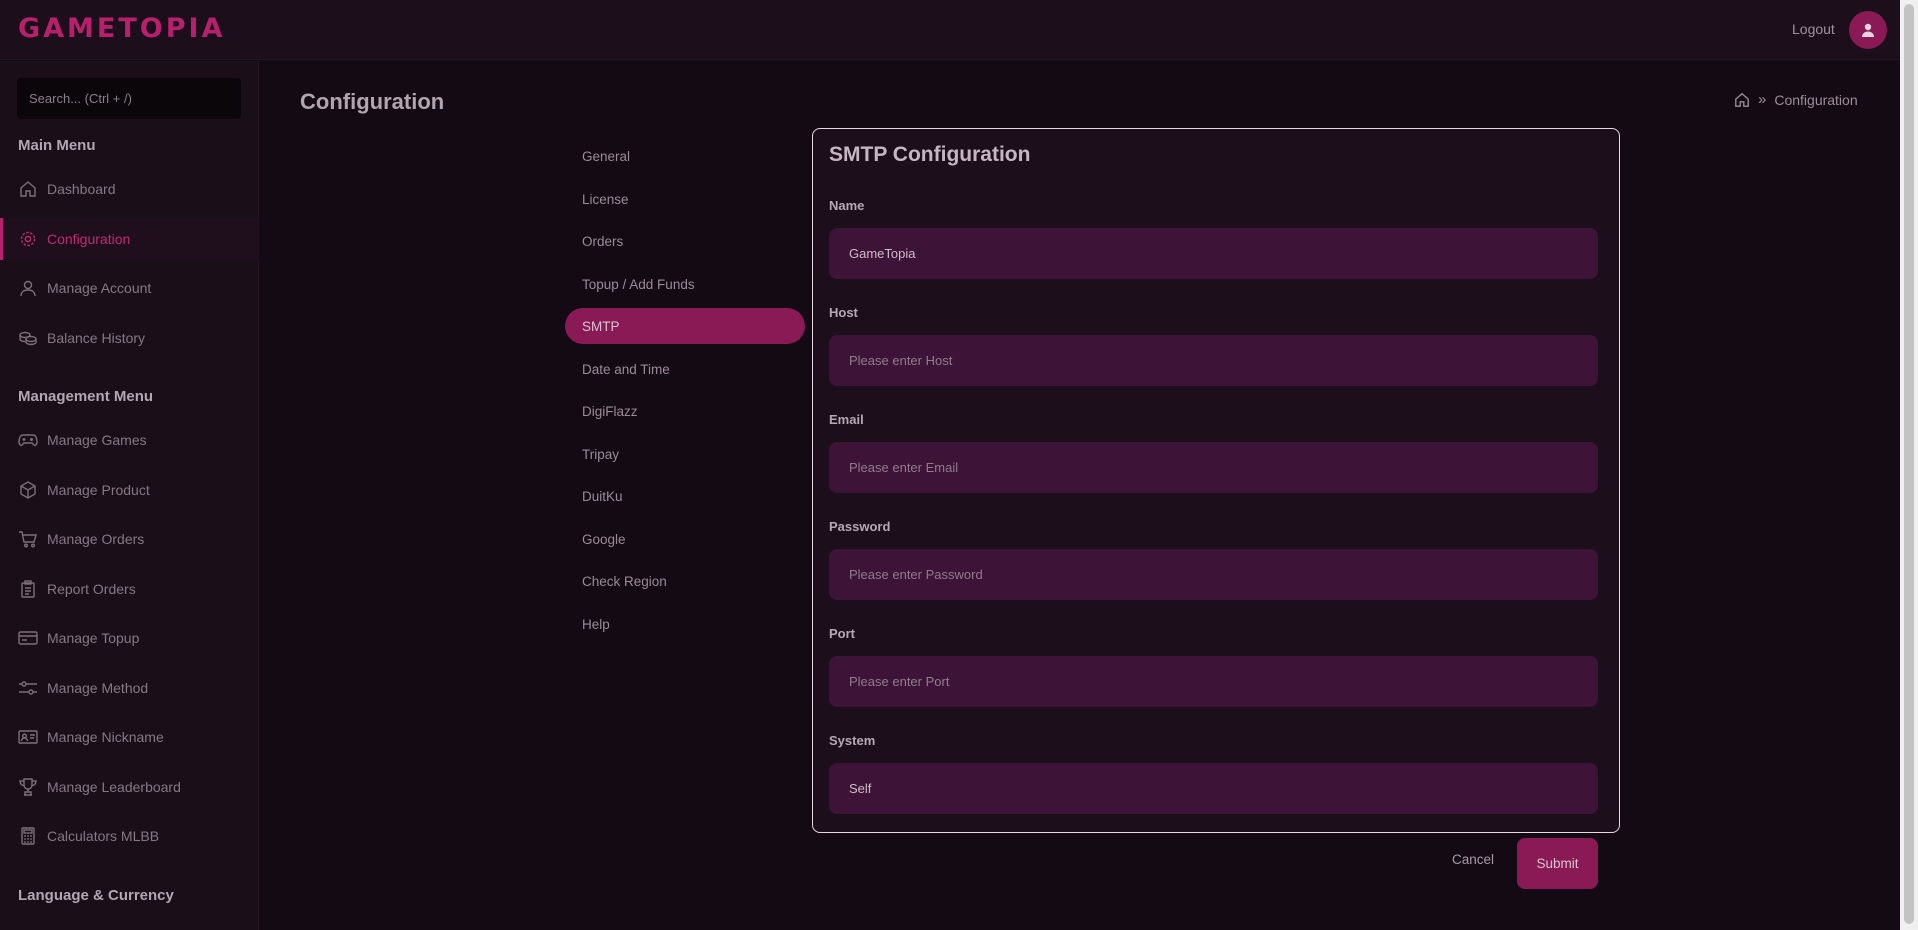  Describe the element at coordinates (93, 638) in the screenshot. I see `sidebar-item-label: Manage Topup` at that location.